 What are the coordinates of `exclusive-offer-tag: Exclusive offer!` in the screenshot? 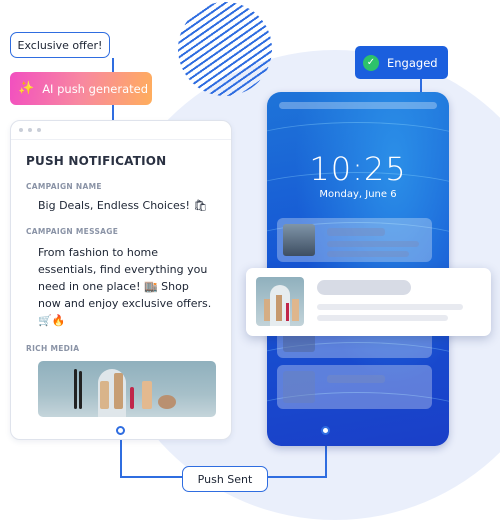 It's located at (60, 45).